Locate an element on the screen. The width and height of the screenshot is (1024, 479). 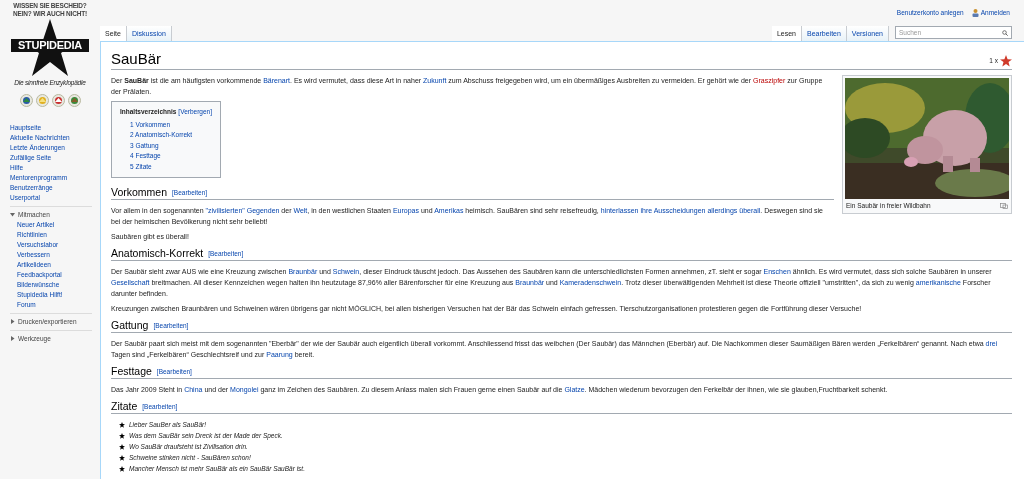
section-heading: Festtage is located at coordinates (131, 371).